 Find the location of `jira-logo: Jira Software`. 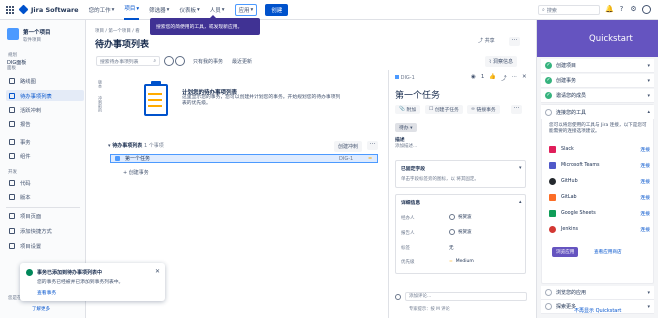

jira-logo: Jira Software is located at coordinates (48, 9).